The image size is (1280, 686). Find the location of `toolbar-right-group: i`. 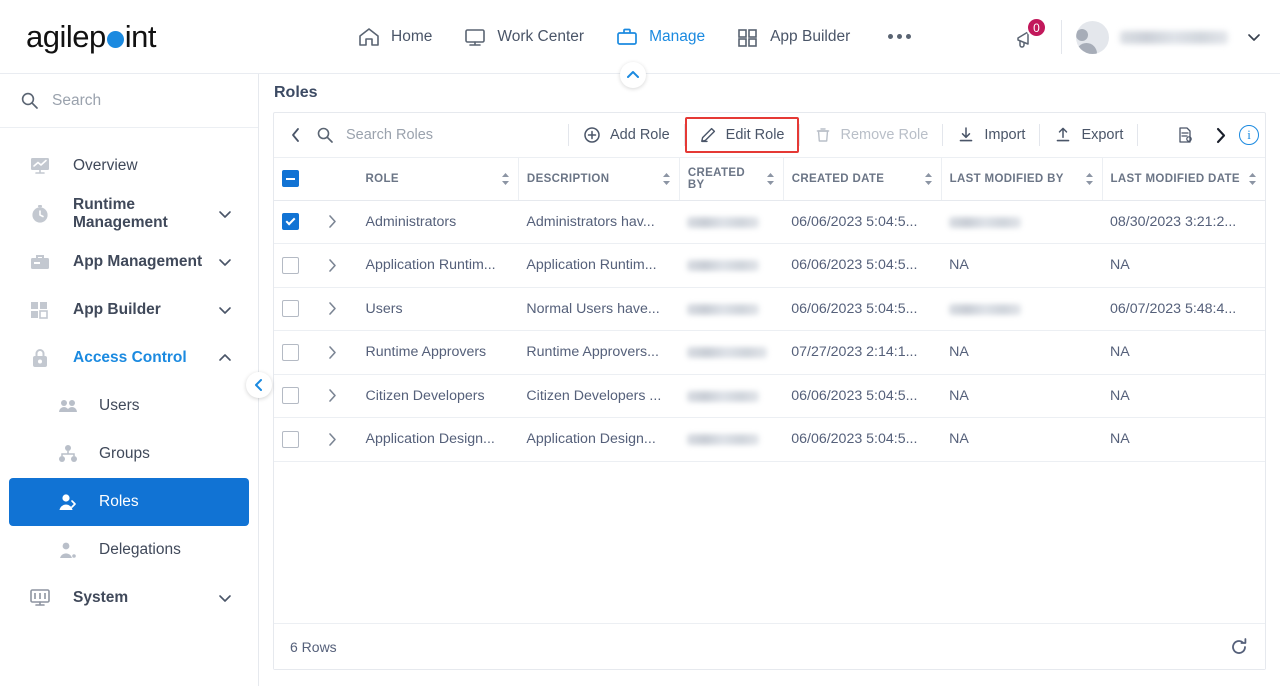

toolbar-right-group: i is located at coordinates (1216, 135).